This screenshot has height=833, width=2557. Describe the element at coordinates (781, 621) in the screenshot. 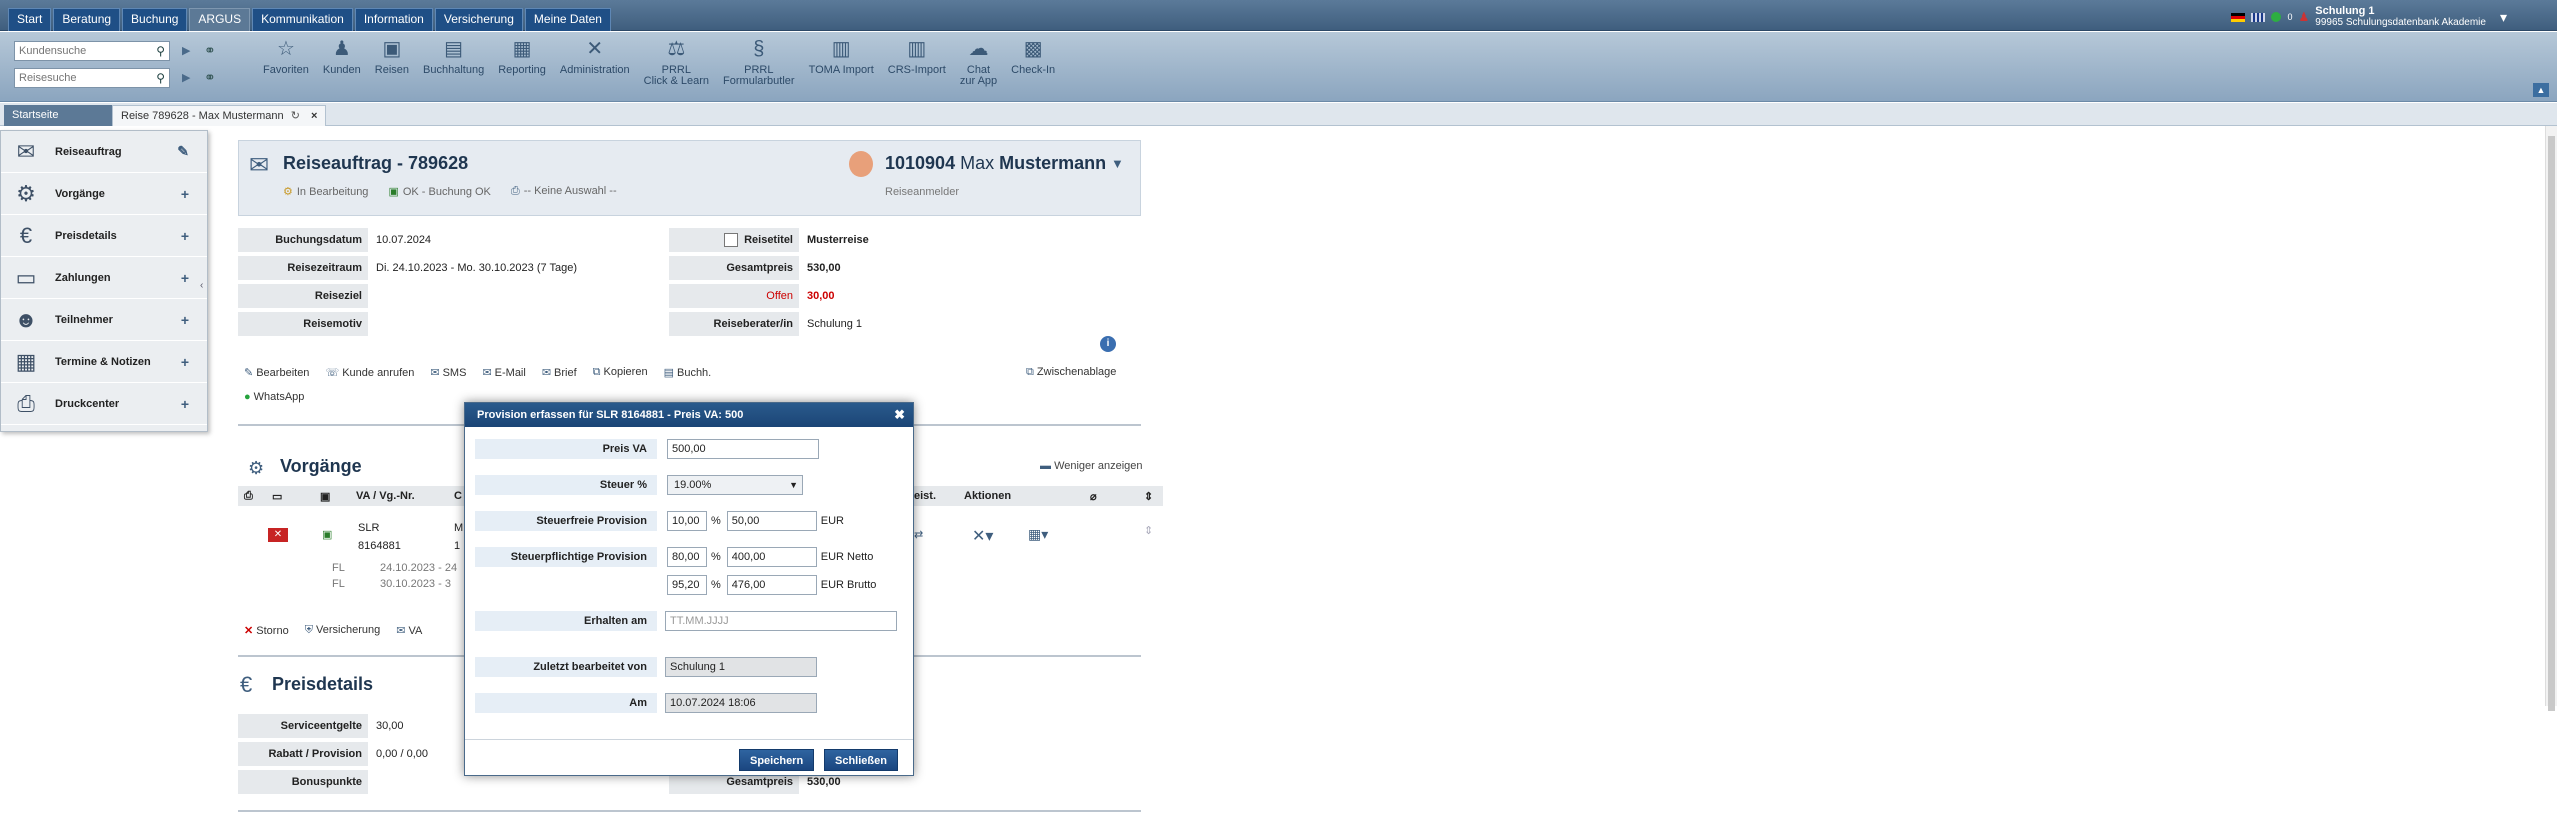

I see `received-date-input: TT.MM.JJJJ` at that location.